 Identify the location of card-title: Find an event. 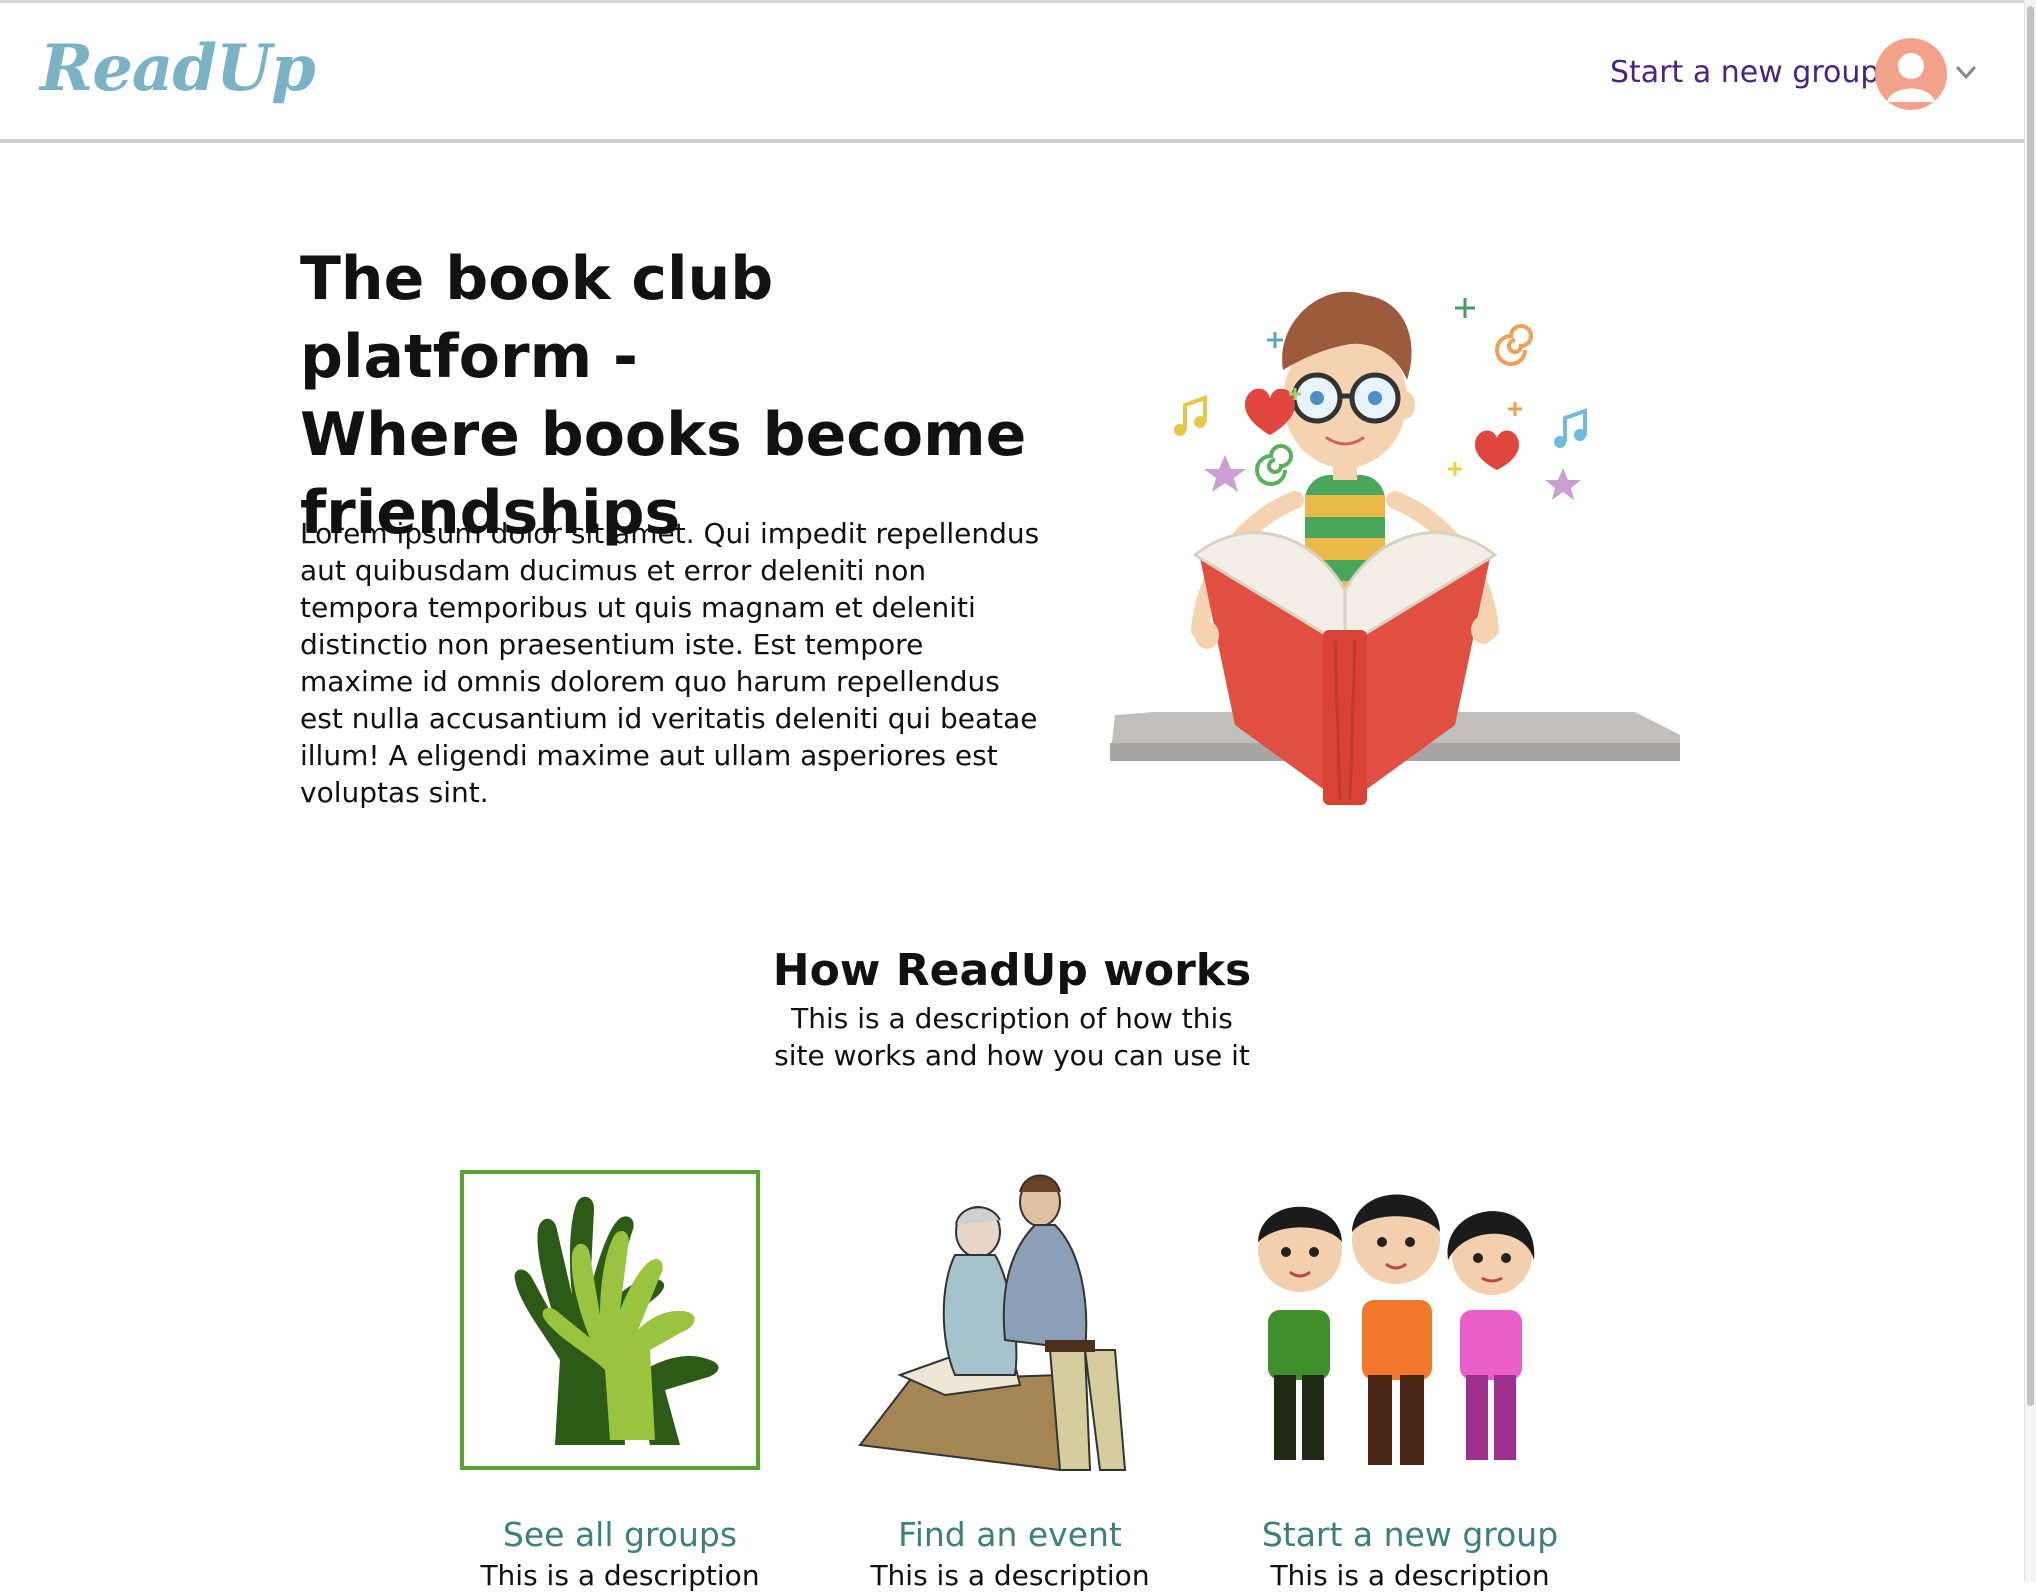
(1010, 1534).